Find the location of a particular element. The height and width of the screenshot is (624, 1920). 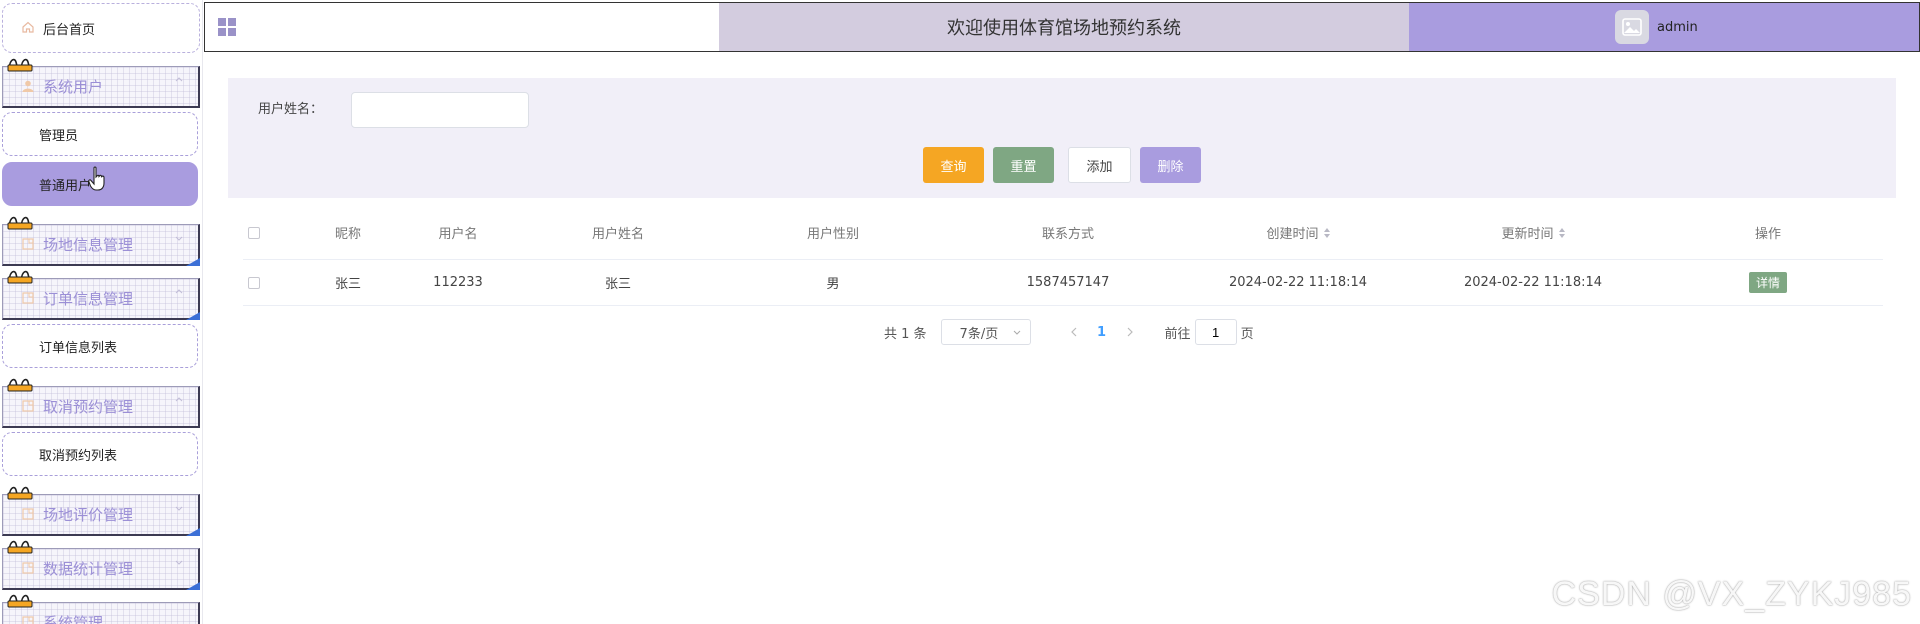

avatar is located at coordinates (1632, 27).